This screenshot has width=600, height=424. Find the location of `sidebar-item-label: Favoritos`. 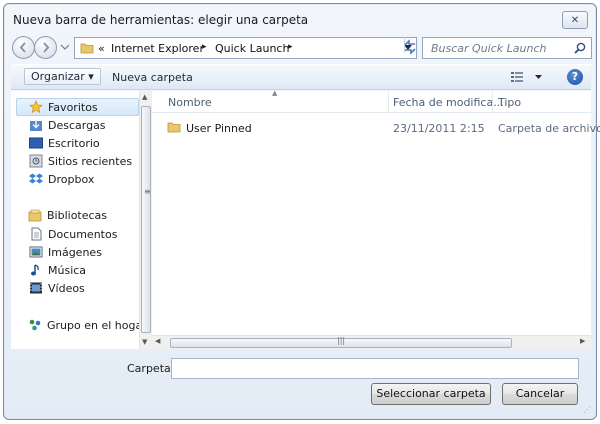

sidebar-item-label: Favoritos is located at coordinates (73, 107).